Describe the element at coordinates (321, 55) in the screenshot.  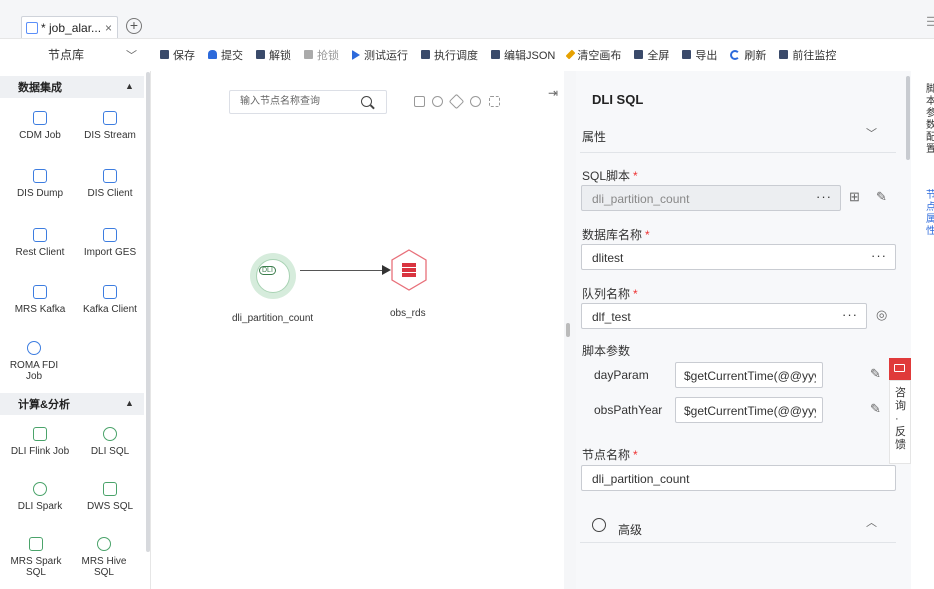
I see `grab-lock-button: 抢锁` at that location.